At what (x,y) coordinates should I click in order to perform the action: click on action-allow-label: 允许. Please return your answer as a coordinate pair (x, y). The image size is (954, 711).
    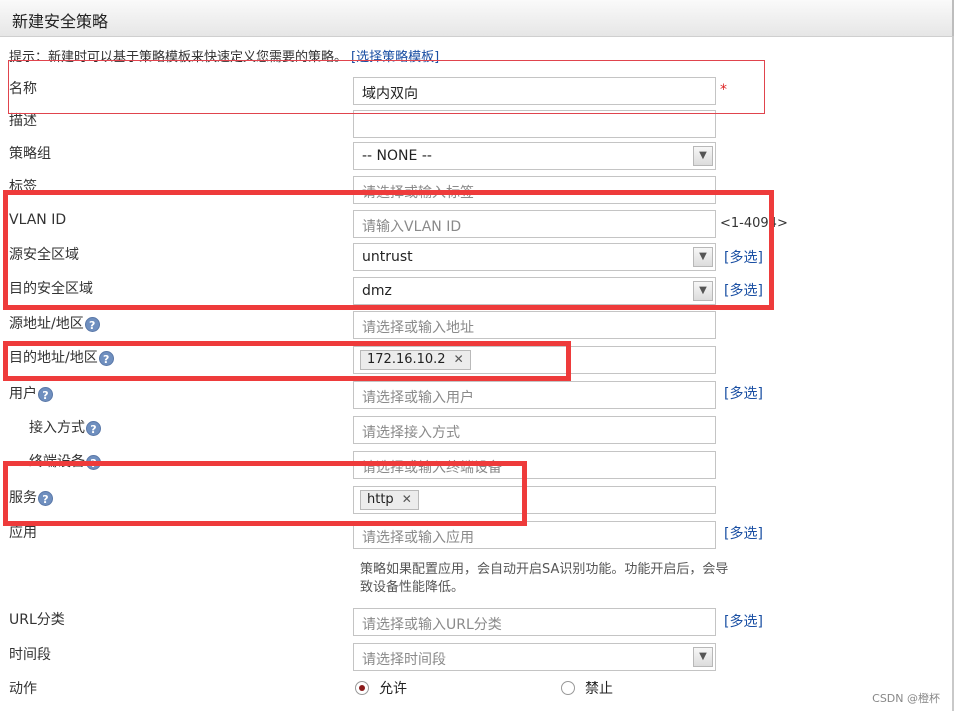
    Looking at the image, I should click on (393, 689).